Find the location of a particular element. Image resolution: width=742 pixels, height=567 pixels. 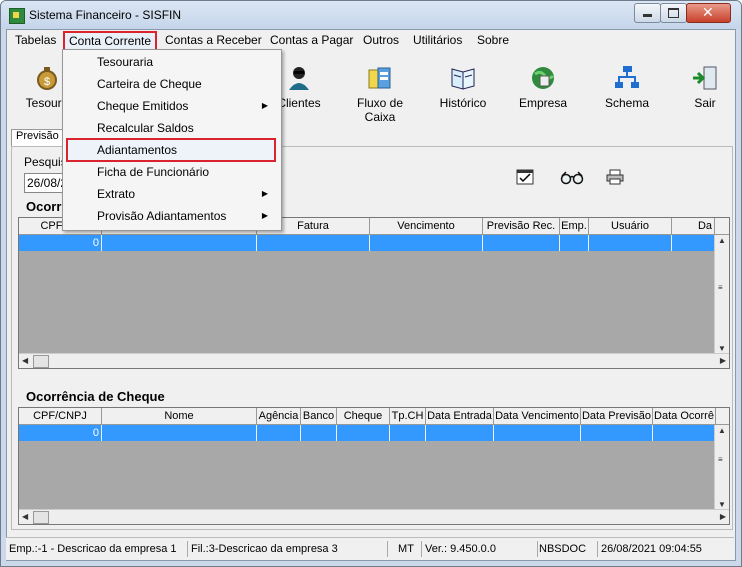

toolbar-fluxo-label: Fluxo de Caixa is located at coordinates (380, 110).